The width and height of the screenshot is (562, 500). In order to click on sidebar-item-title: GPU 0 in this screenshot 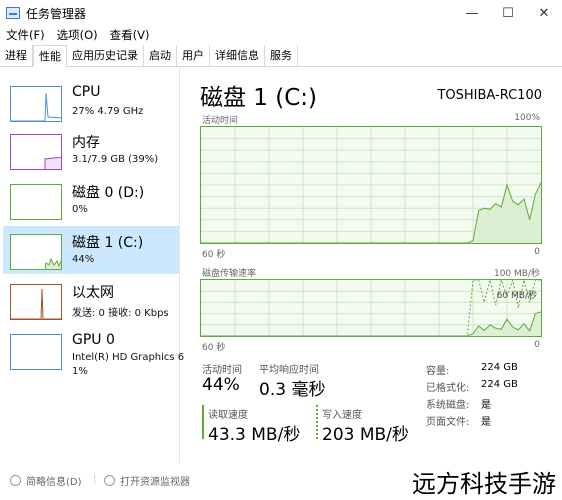, I will do `click(93, 340)`.